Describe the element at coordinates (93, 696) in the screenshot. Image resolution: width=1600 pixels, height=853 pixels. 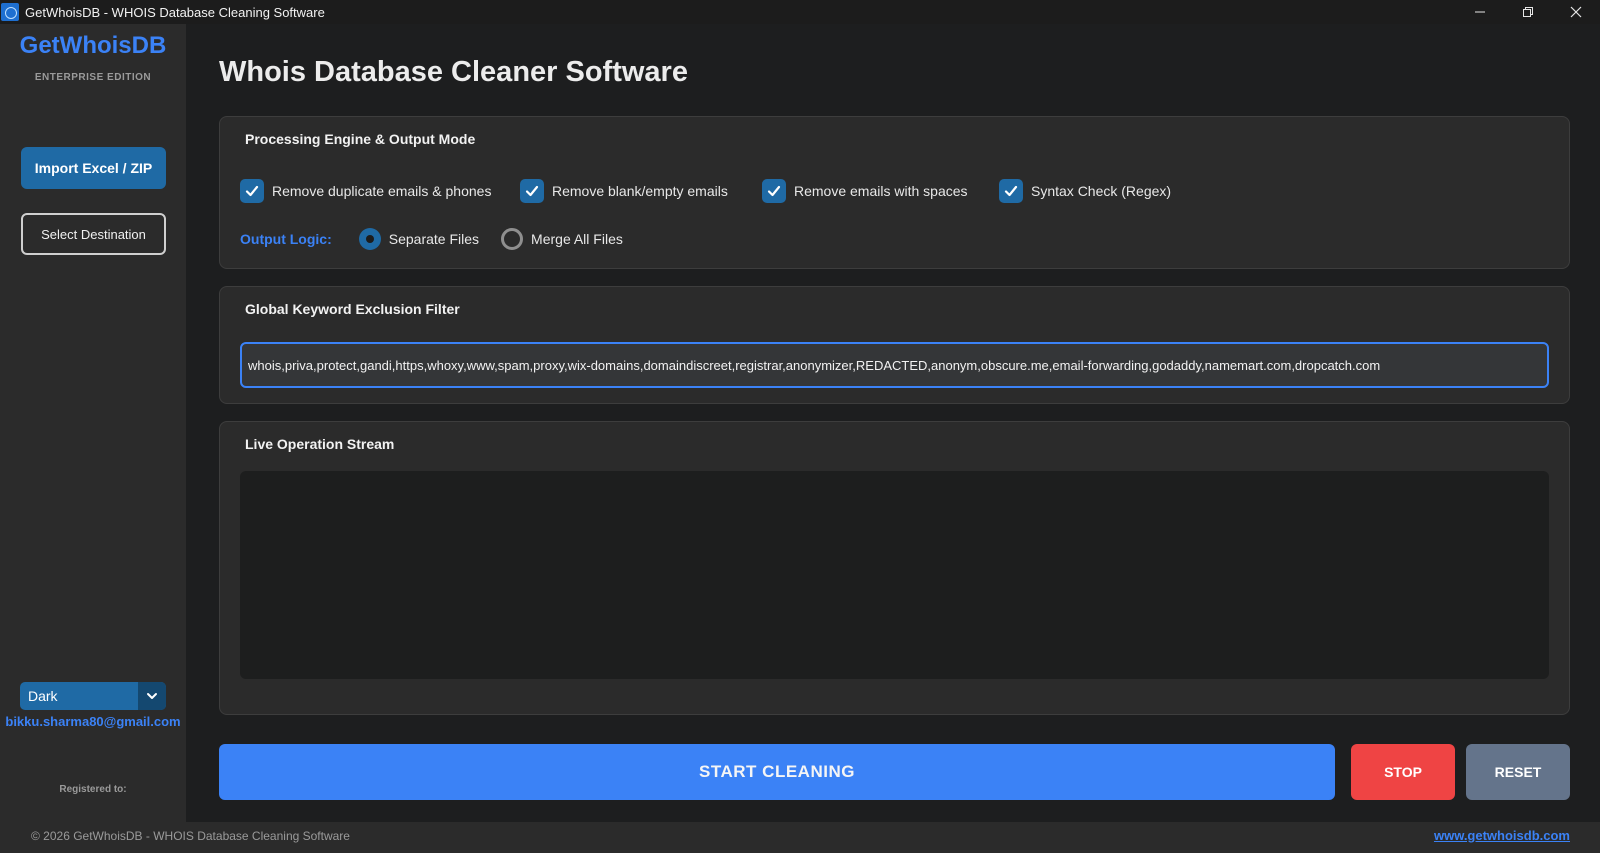
I see `theme-dropdown: Dark` at that location.